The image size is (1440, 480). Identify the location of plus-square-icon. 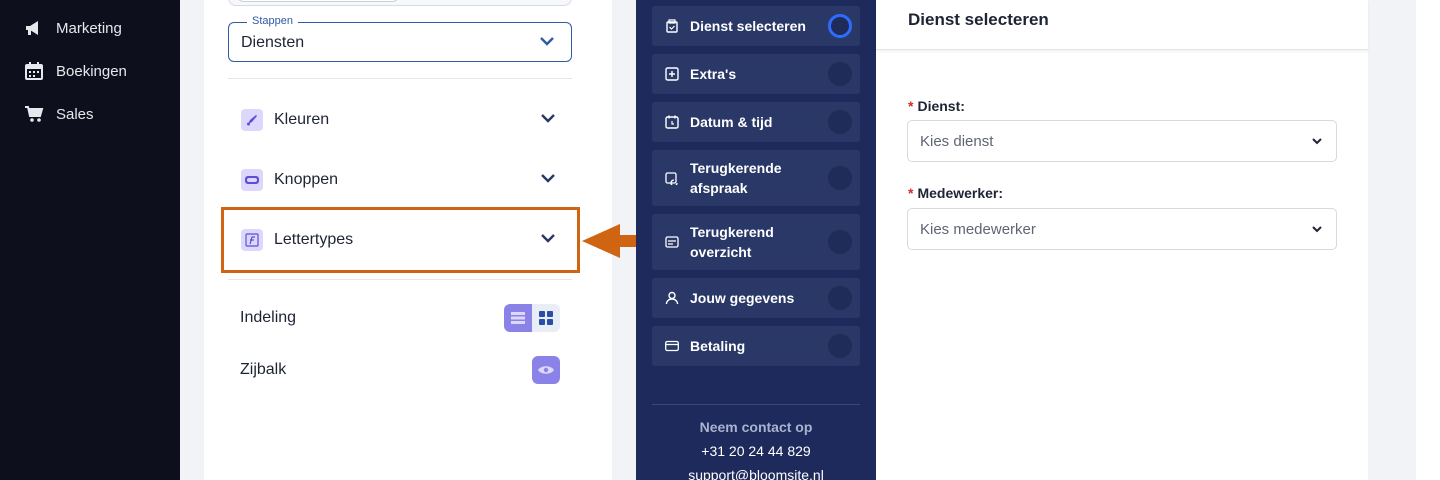
(672, 74).